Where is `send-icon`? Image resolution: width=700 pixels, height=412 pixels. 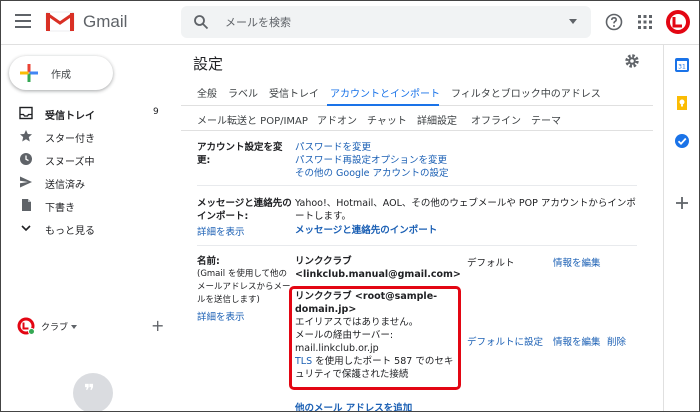 send-icon is located at coordinates (26, 182).